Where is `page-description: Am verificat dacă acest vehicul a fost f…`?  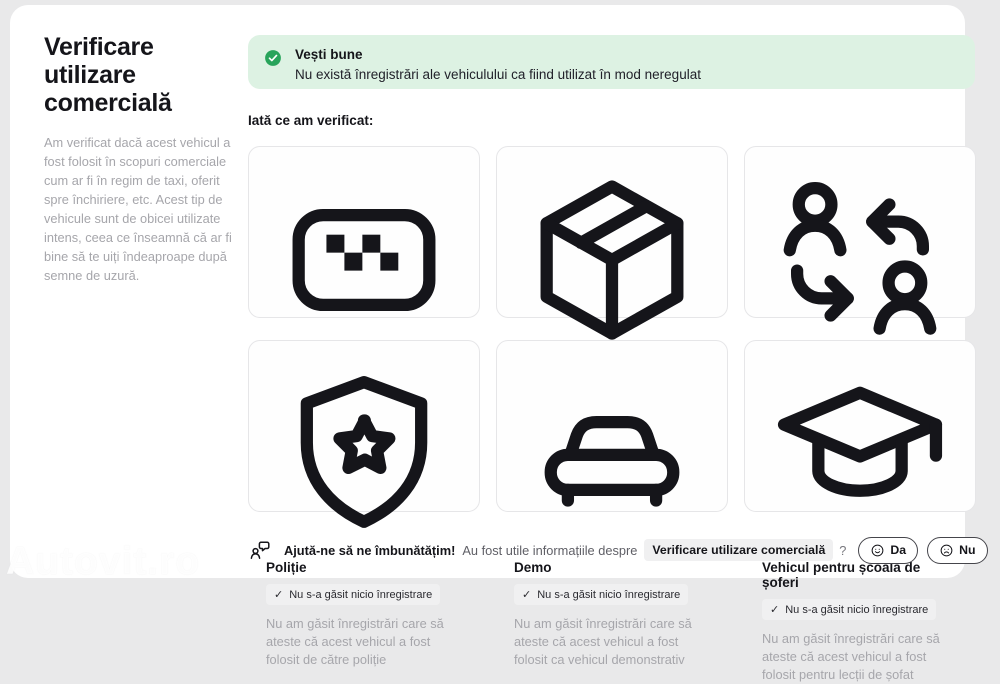 page-description: Am verificat dacă acest vehicul a fost f… is located at coordinates (138, 209).